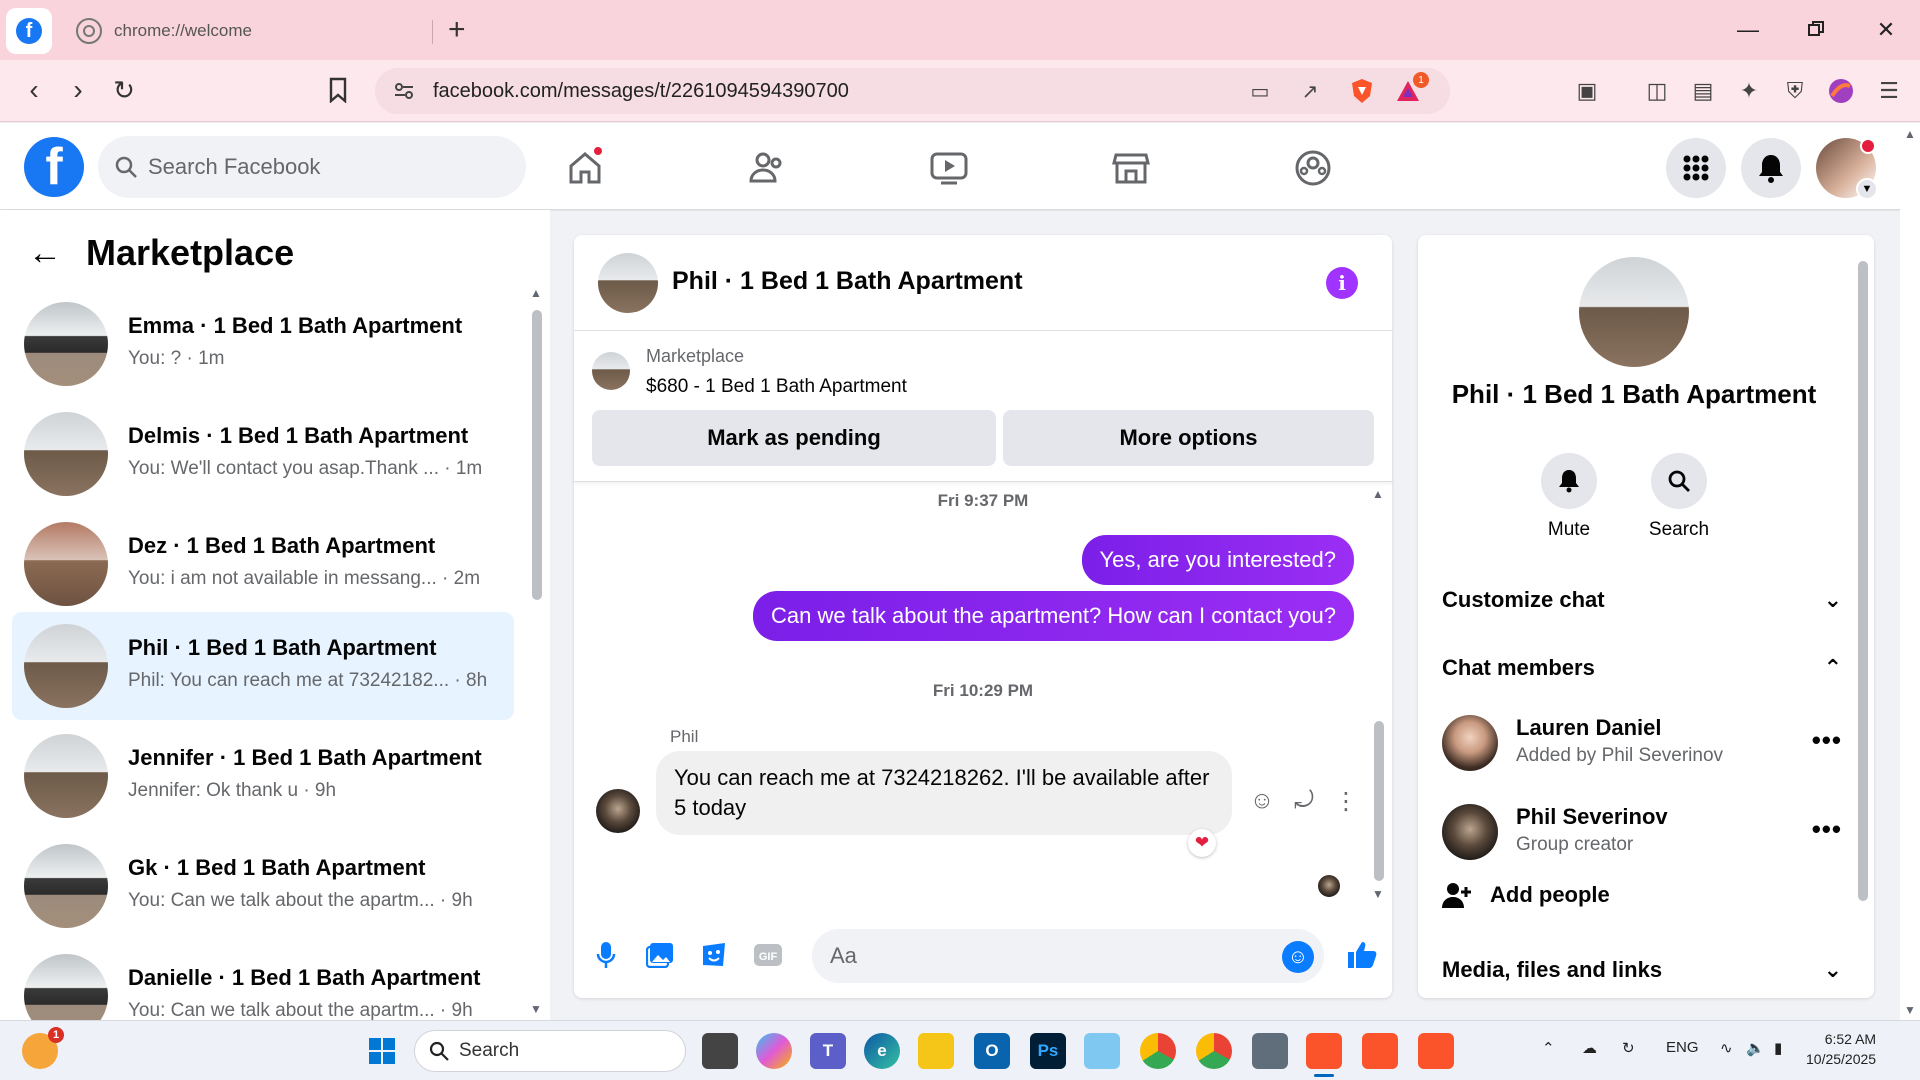 This screenshot has width=1920, height=1080. I want to click on back-arrow-icon: ←, so click(45, 253).